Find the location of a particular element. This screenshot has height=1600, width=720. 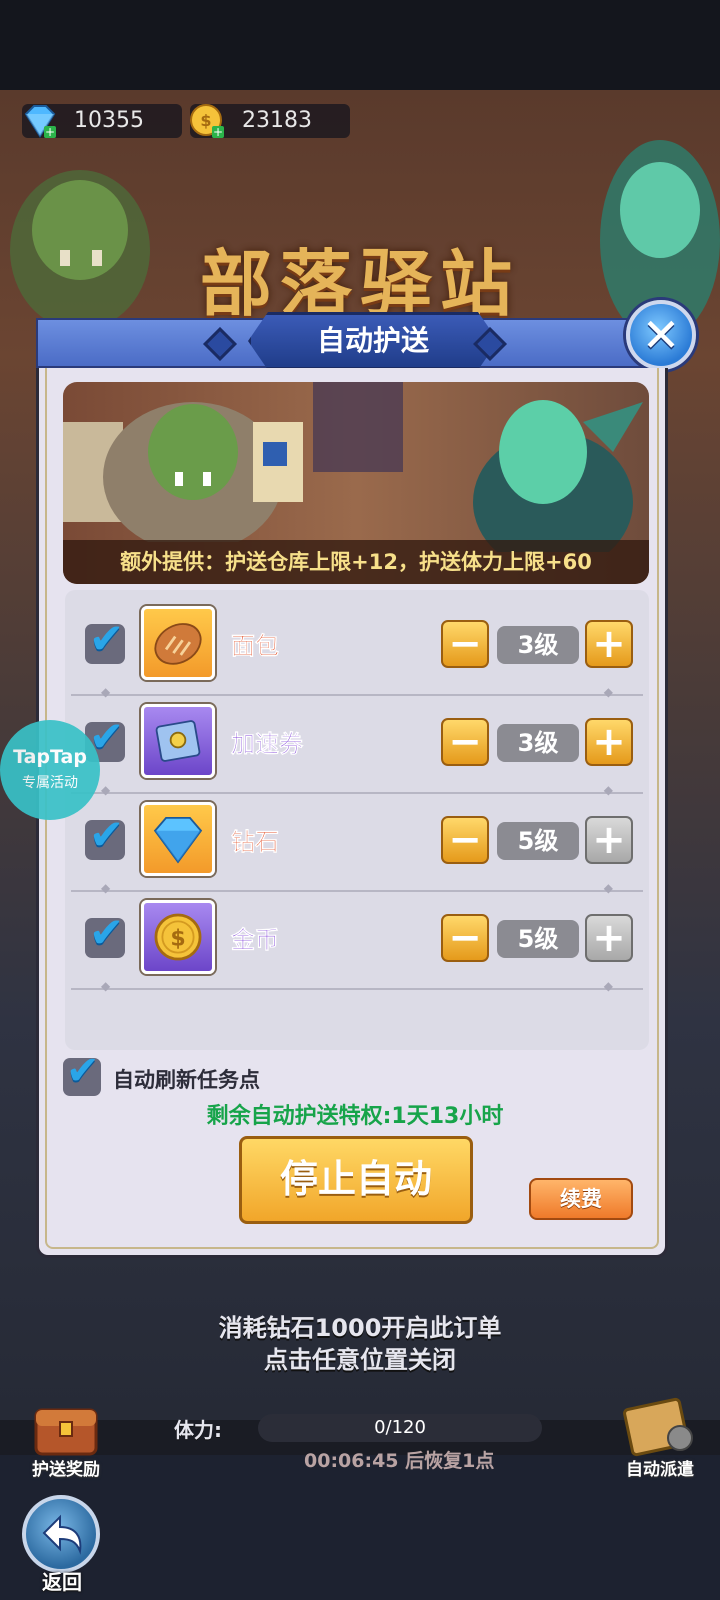

gold-counter: $ + 23183 is located at coordinates (270, 121).